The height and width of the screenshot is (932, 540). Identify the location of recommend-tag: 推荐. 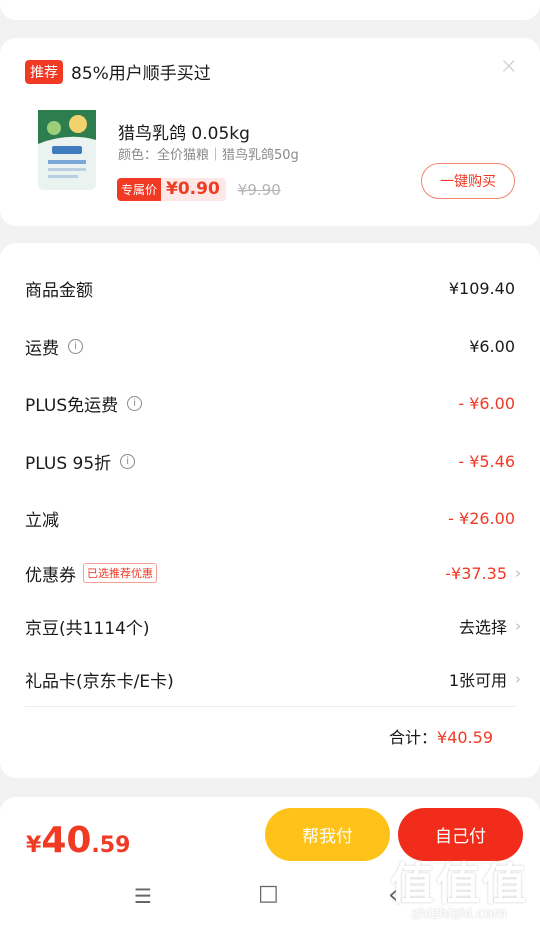
(44, 71).